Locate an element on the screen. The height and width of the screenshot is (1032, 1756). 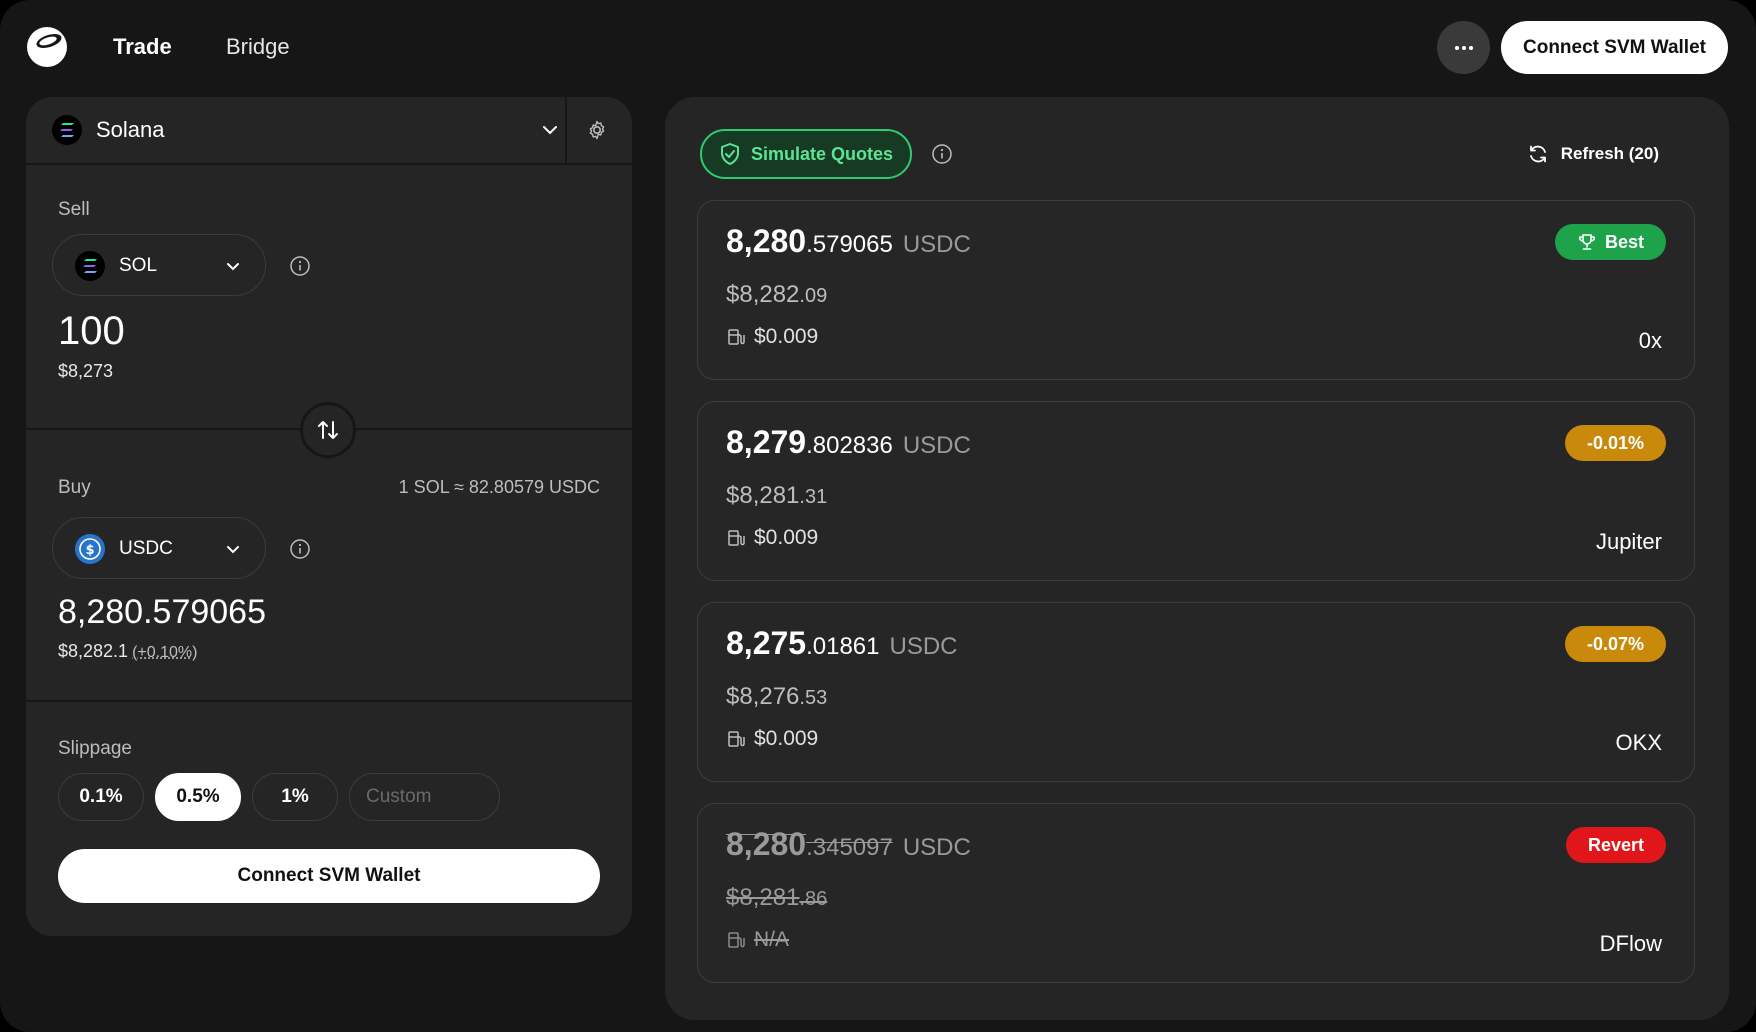
app-logo is located at coordinates (47, 47).